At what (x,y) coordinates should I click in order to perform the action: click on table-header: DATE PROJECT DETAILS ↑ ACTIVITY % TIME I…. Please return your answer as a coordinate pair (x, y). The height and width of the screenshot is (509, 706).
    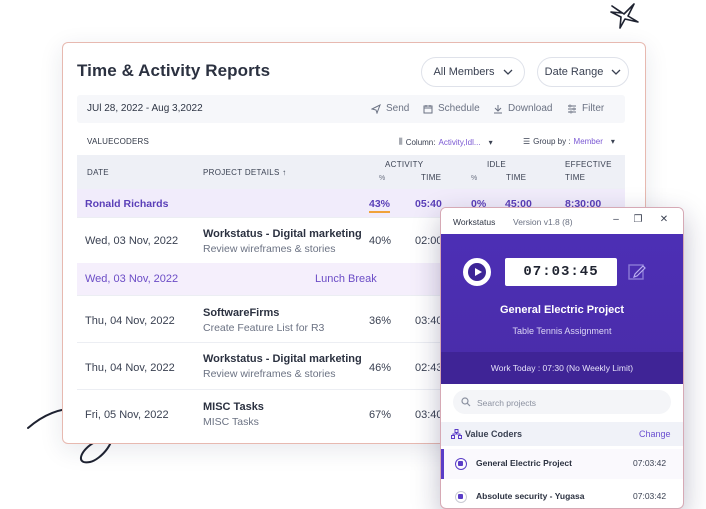
    Looking at the image, I should click on (351, 172).